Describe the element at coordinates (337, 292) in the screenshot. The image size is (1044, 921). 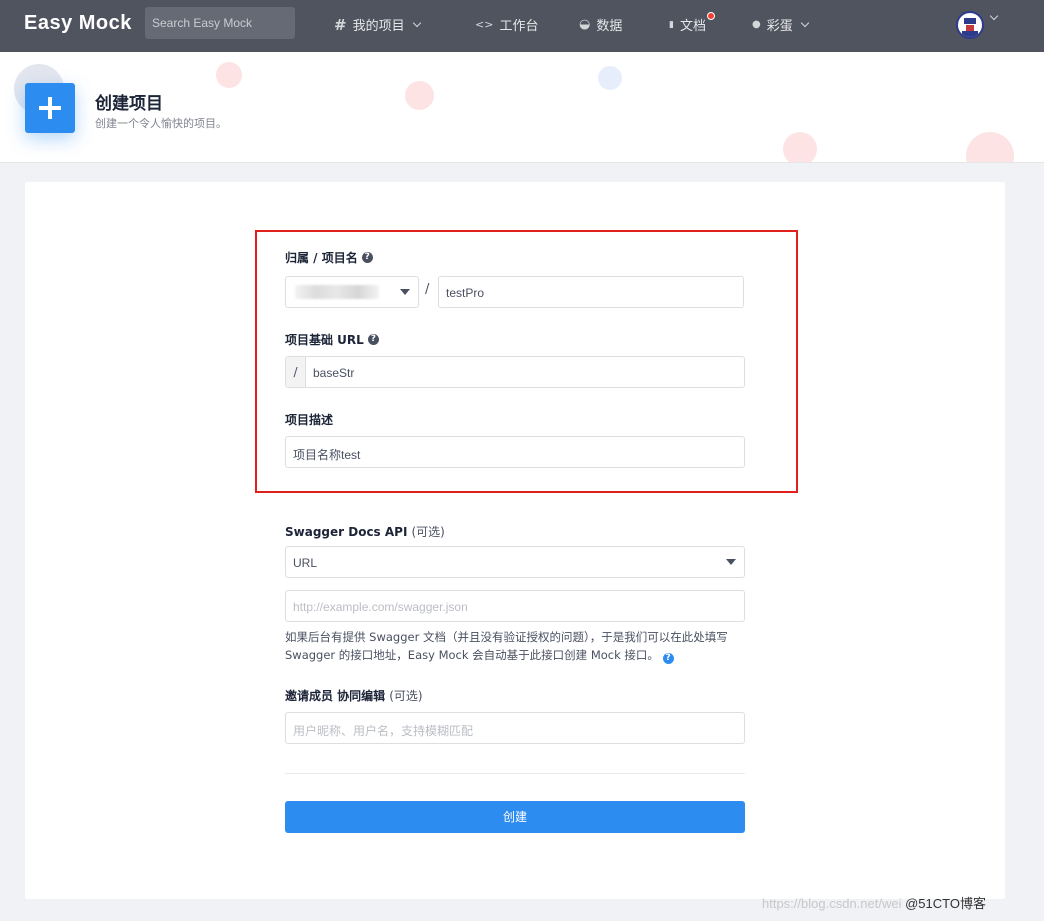
I see `owner-value-redacted` at that location.